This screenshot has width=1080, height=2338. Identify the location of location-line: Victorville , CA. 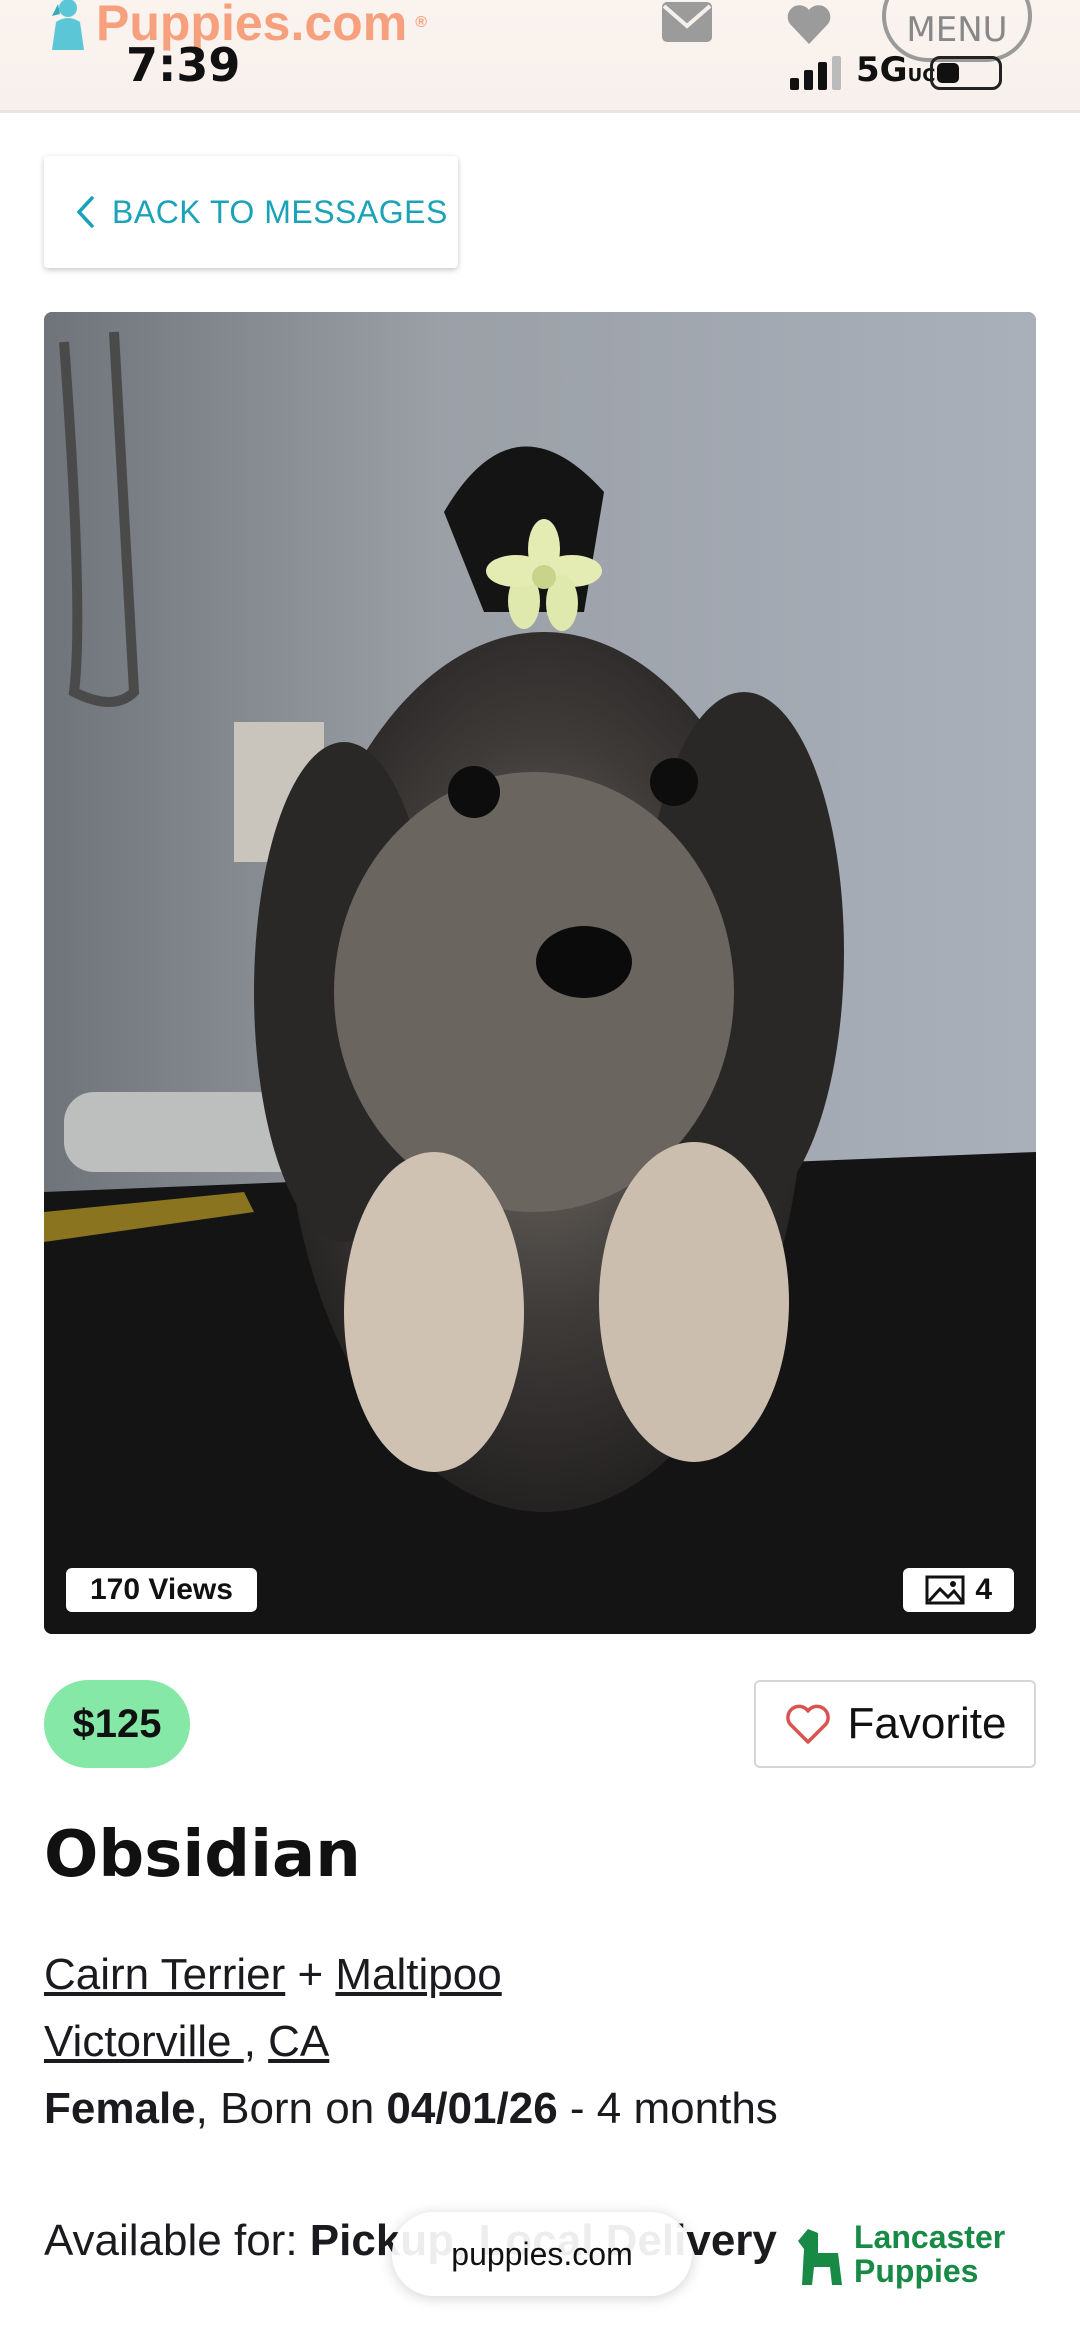
(186, 2042).